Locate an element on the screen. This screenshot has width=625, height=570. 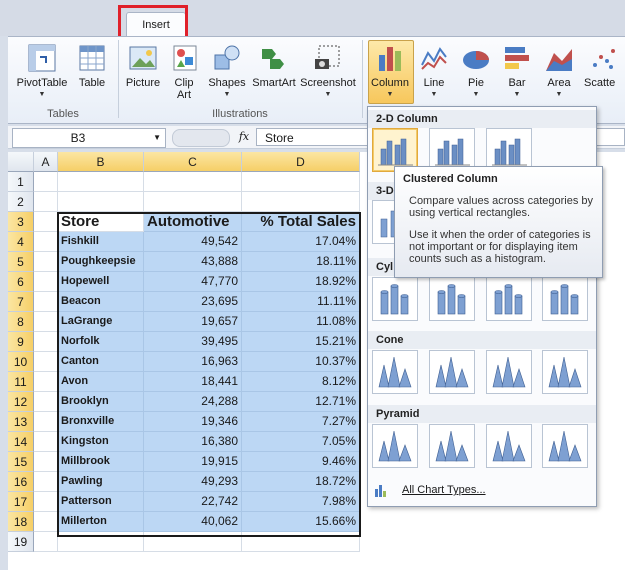
cell-a8 is located at coordinates (46, 322).